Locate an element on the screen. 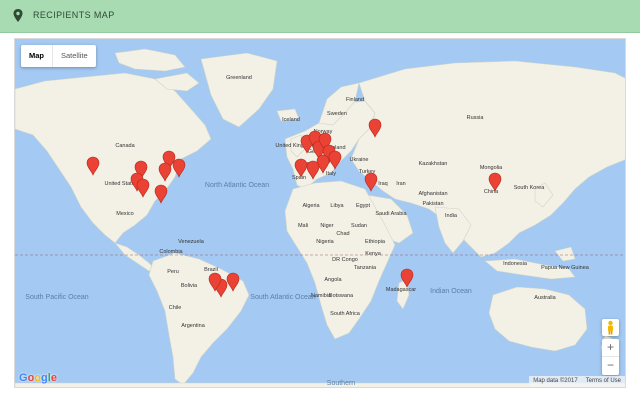 This screenshot has width=640, height=400. ocean-label-indian: Indian Ocean is located at coordinates (451, 291).